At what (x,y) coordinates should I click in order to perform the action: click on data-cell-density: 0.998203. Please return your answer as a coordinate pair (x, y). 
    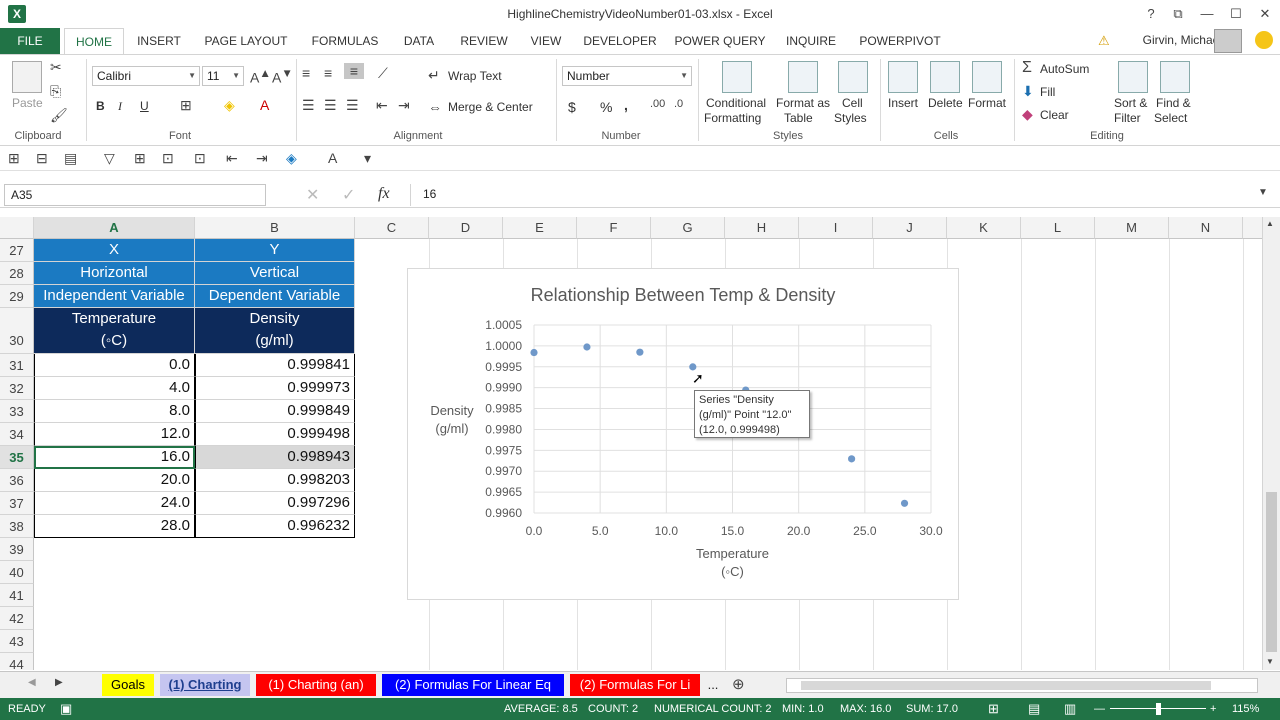
    Looking at the image, I should click on (275, 480).